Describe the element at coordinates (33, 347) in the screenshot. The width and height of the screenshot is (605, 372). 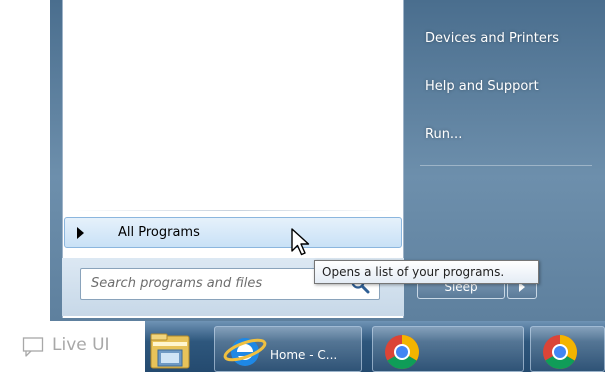
I see `comment-icon` at that location.